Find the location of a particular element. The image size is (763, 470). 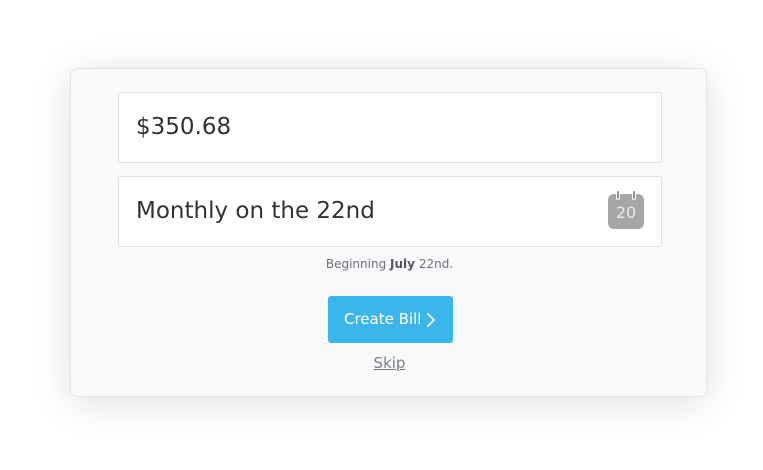

recurrence-field: Monthly on the 22nd 20 is located at coordinates (390, 211).